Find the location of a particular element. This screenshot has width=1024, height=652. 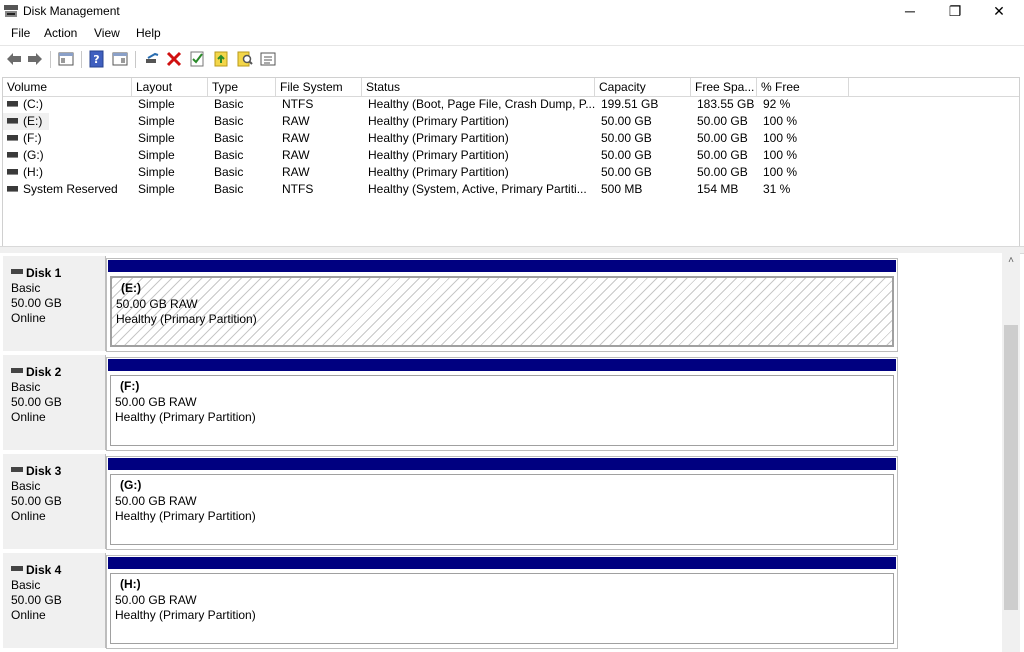

console-tree-icon is located at coordinates (66, 59).